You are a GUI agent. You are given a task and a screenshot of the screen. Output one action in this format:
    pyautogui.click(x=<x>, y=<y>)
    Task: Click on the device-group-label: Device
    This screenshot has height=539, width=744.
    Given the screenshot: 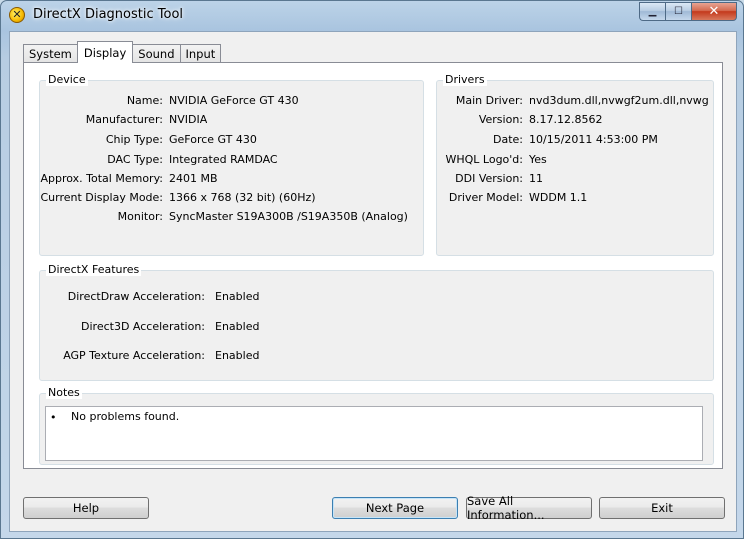 What is the action you would take?
    pyautogui.click(x=67, y=79)
    